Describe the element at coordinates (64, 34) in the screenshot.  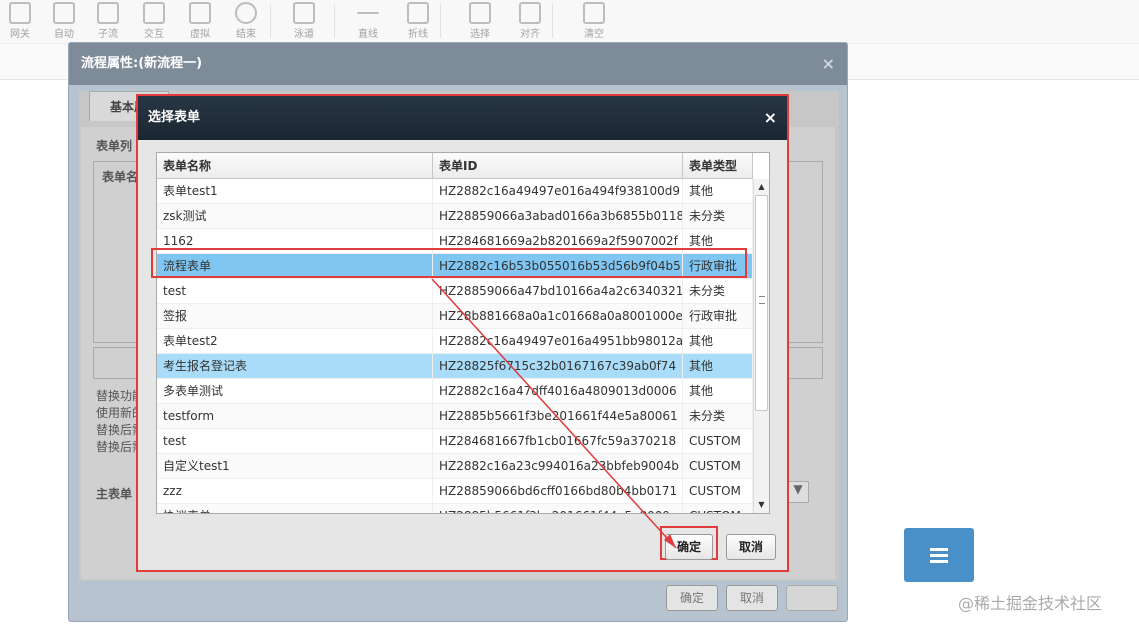
I see `toolbar-item-label: 自动` at that location.